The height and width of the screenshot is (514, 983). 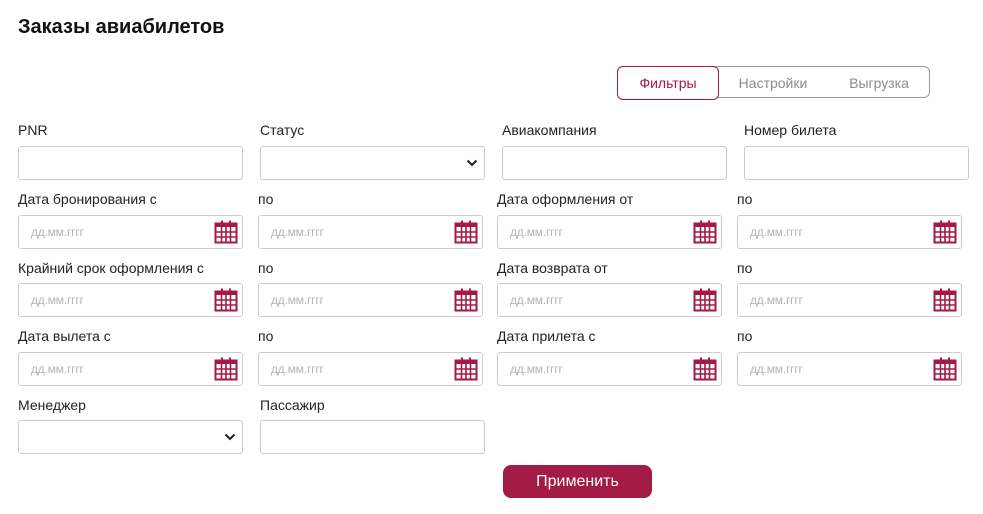 What do you see at coordinates (52, 405) in the screenshot?
I see `manager-label: Менеджер` at bounding box center [52, 405].